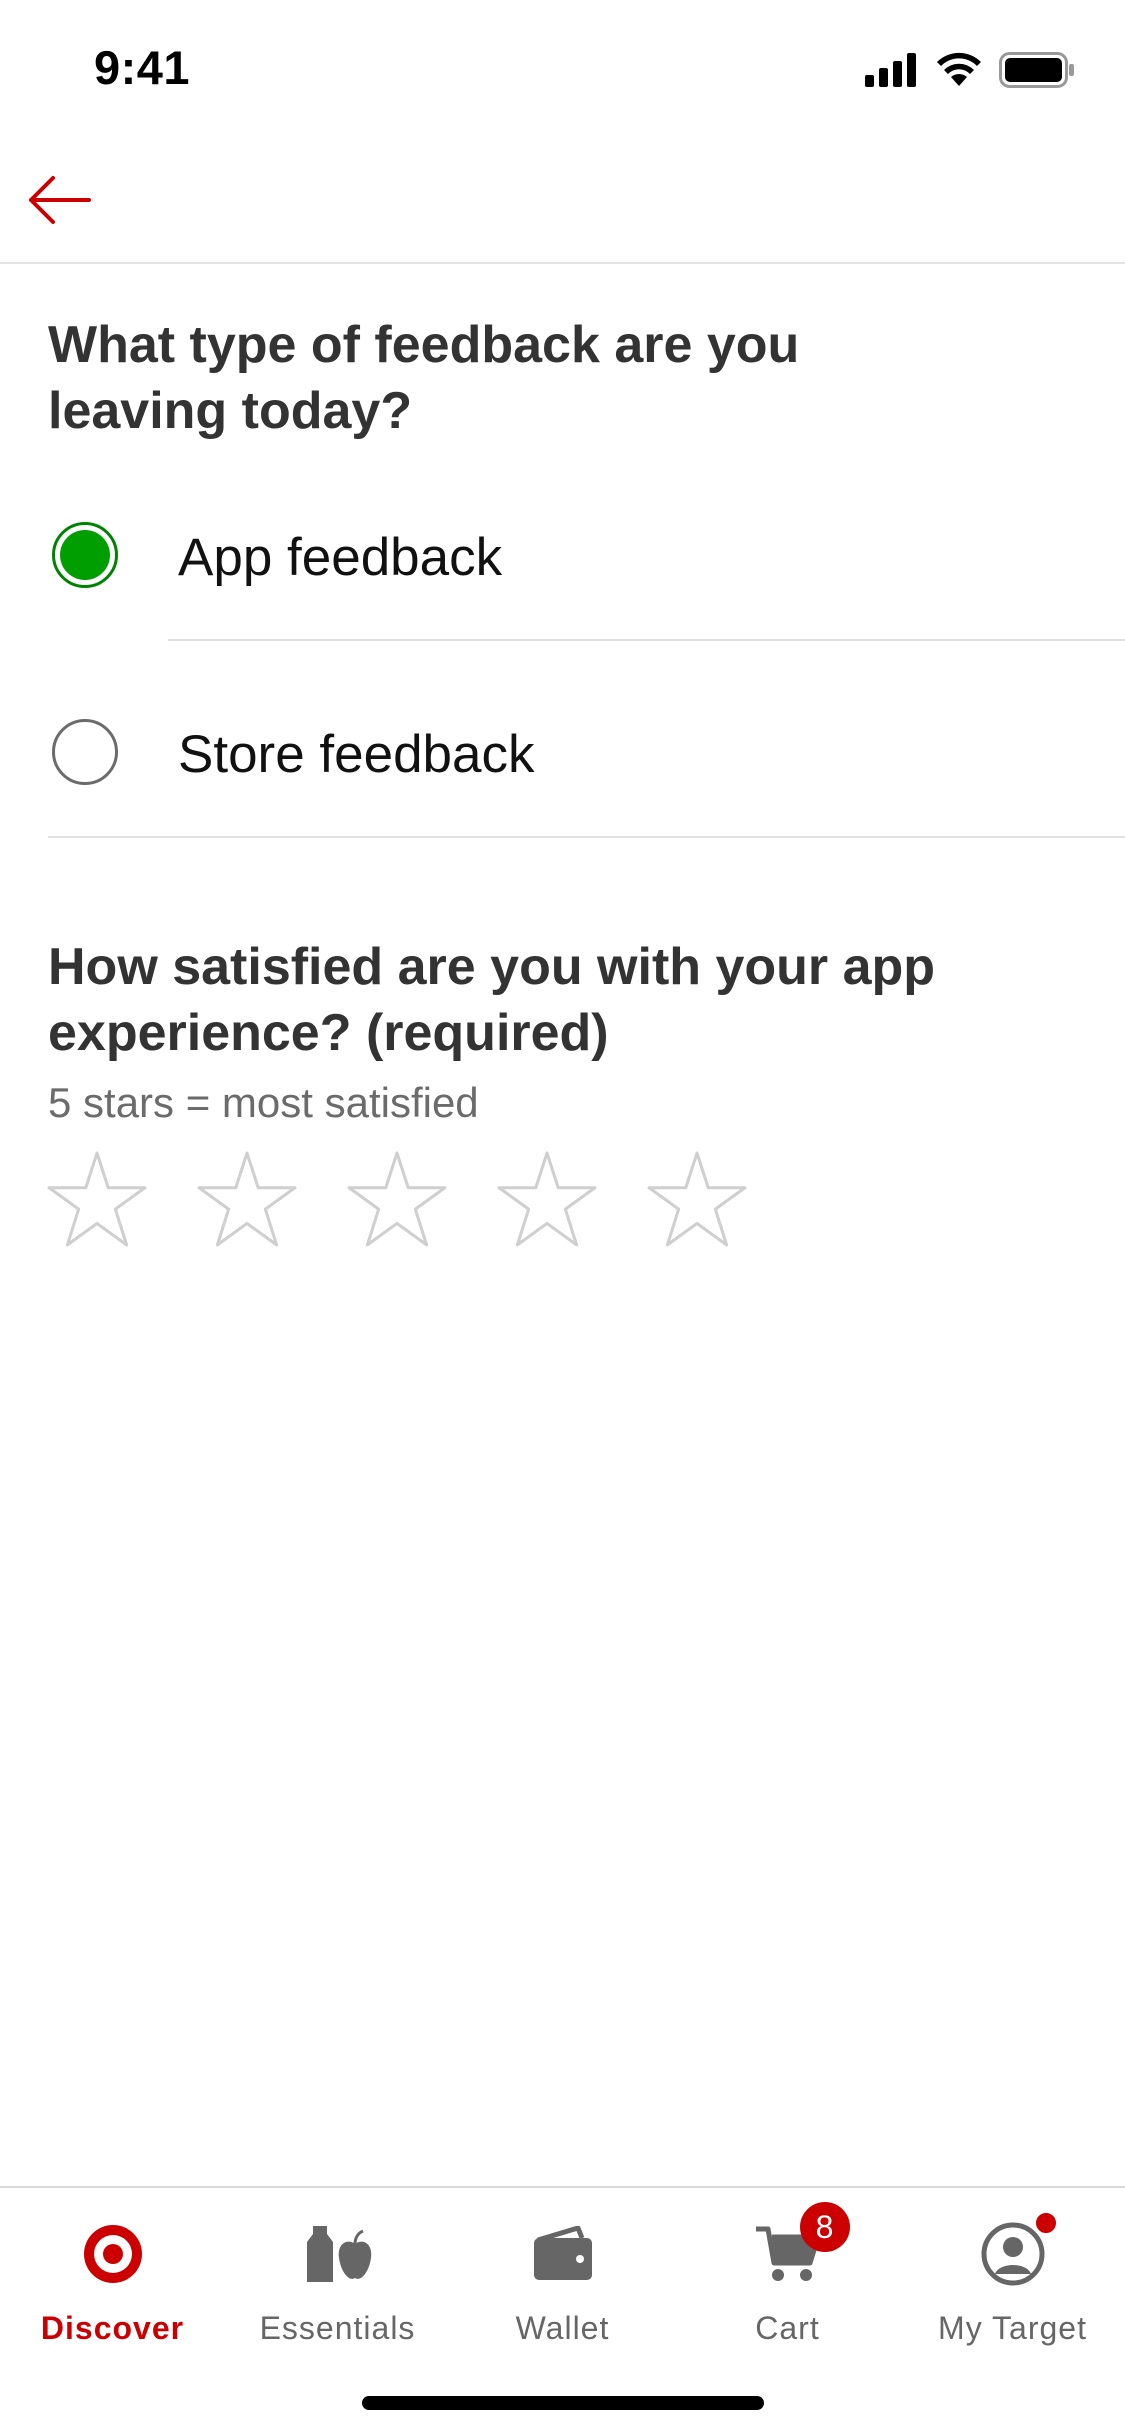 The height and width of the screenshot is (2436, 1125). What do you see at coordinates (1036, 70) in the screenshot?
I see `battery-icon` at bounding box center [1036, 70].